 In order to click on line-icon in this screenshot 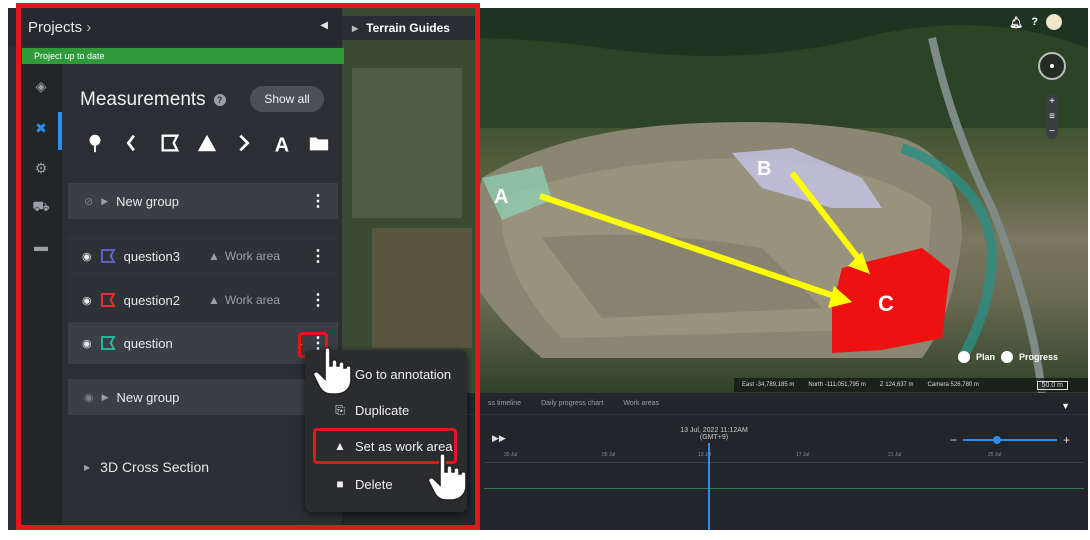, I will do `click(132, 143)`.